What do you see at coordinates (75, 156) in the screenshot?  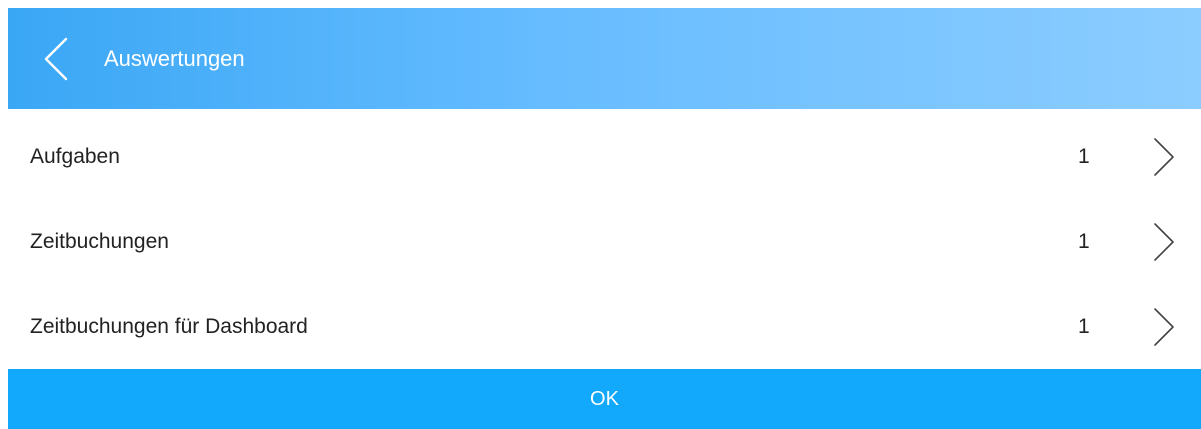 I see `list-item-label: Aufgaben` at bounding box center [75, 156].